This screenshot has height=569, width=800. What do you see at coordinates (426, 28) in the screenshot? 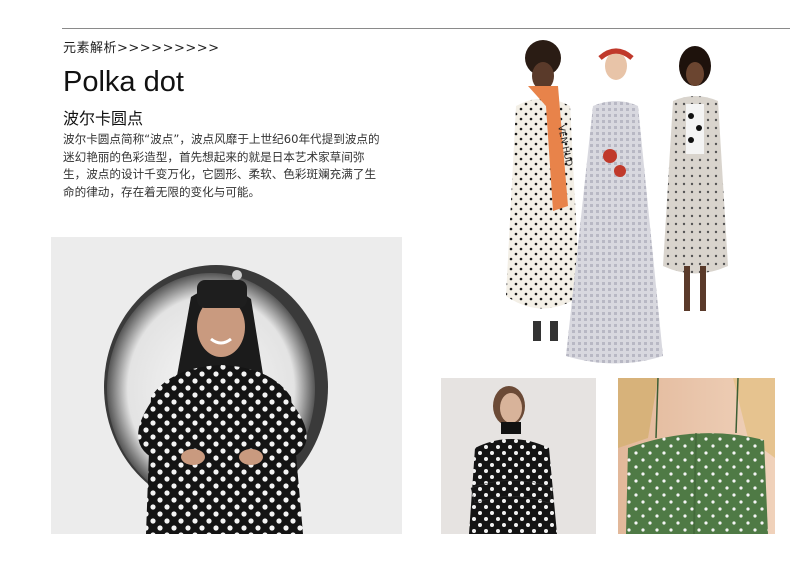
I see `header-divider` at bounding box center [426, 28].